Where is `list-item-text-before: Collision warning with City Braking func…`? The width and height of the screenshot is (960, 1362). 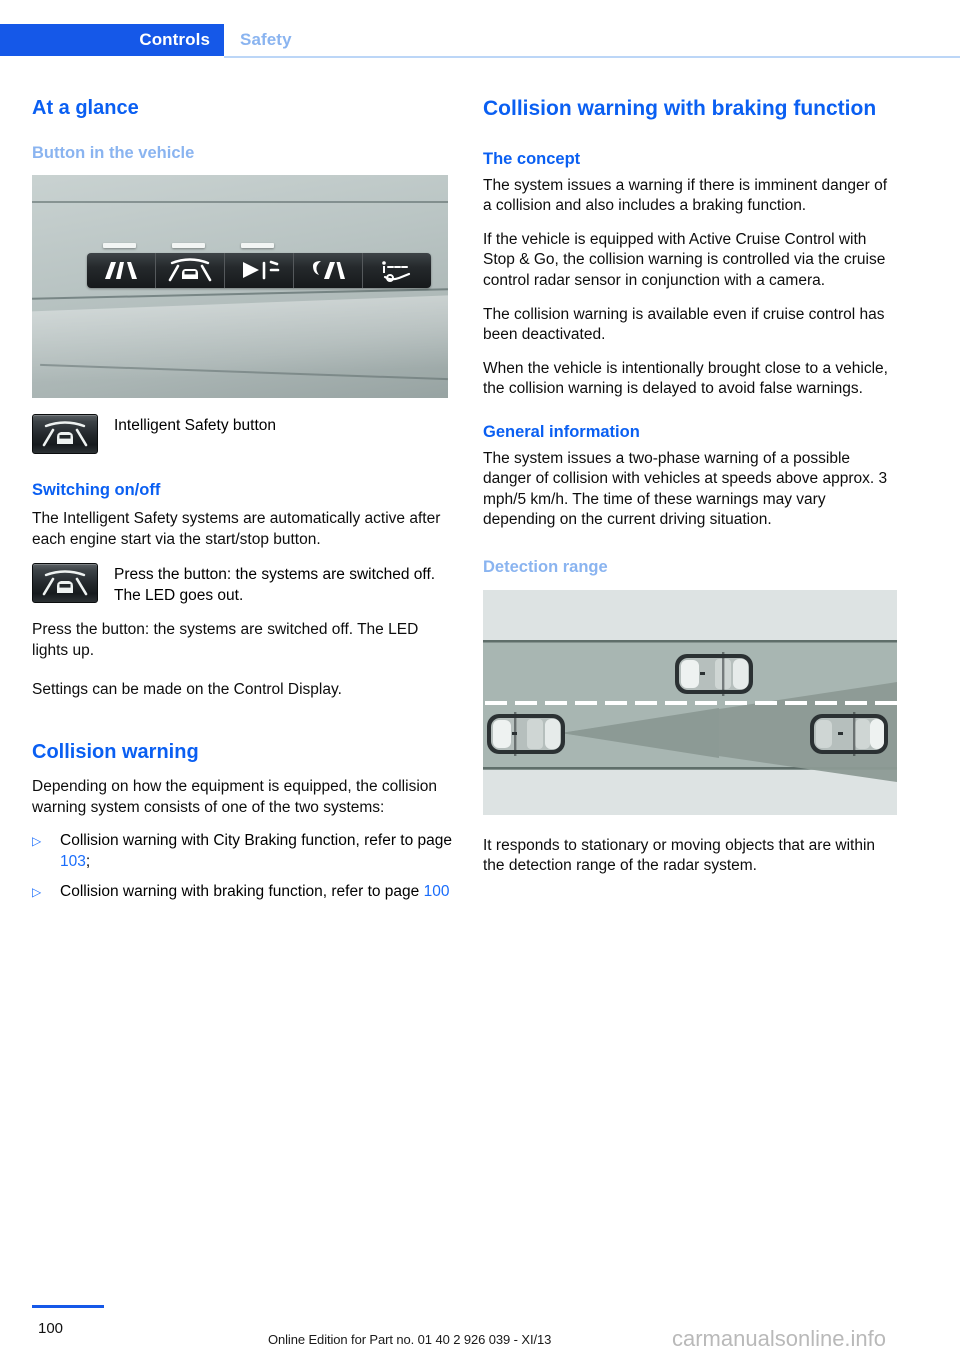 list-item-text-before: Collision warning with City Braking func… is located at coordinates (256, 841).